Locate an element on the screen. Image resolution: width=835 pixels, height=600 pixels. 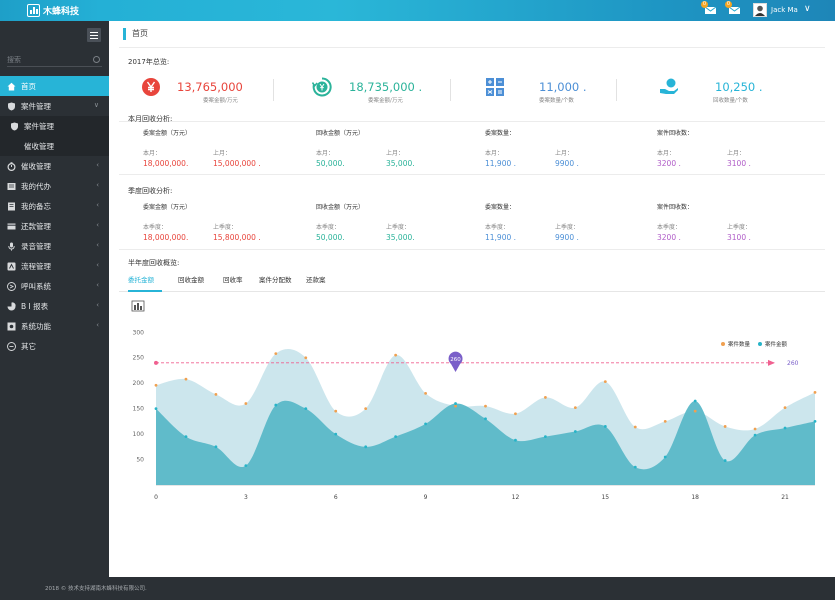
chart-tab: 回收率 is located at coordinates (233, 279).